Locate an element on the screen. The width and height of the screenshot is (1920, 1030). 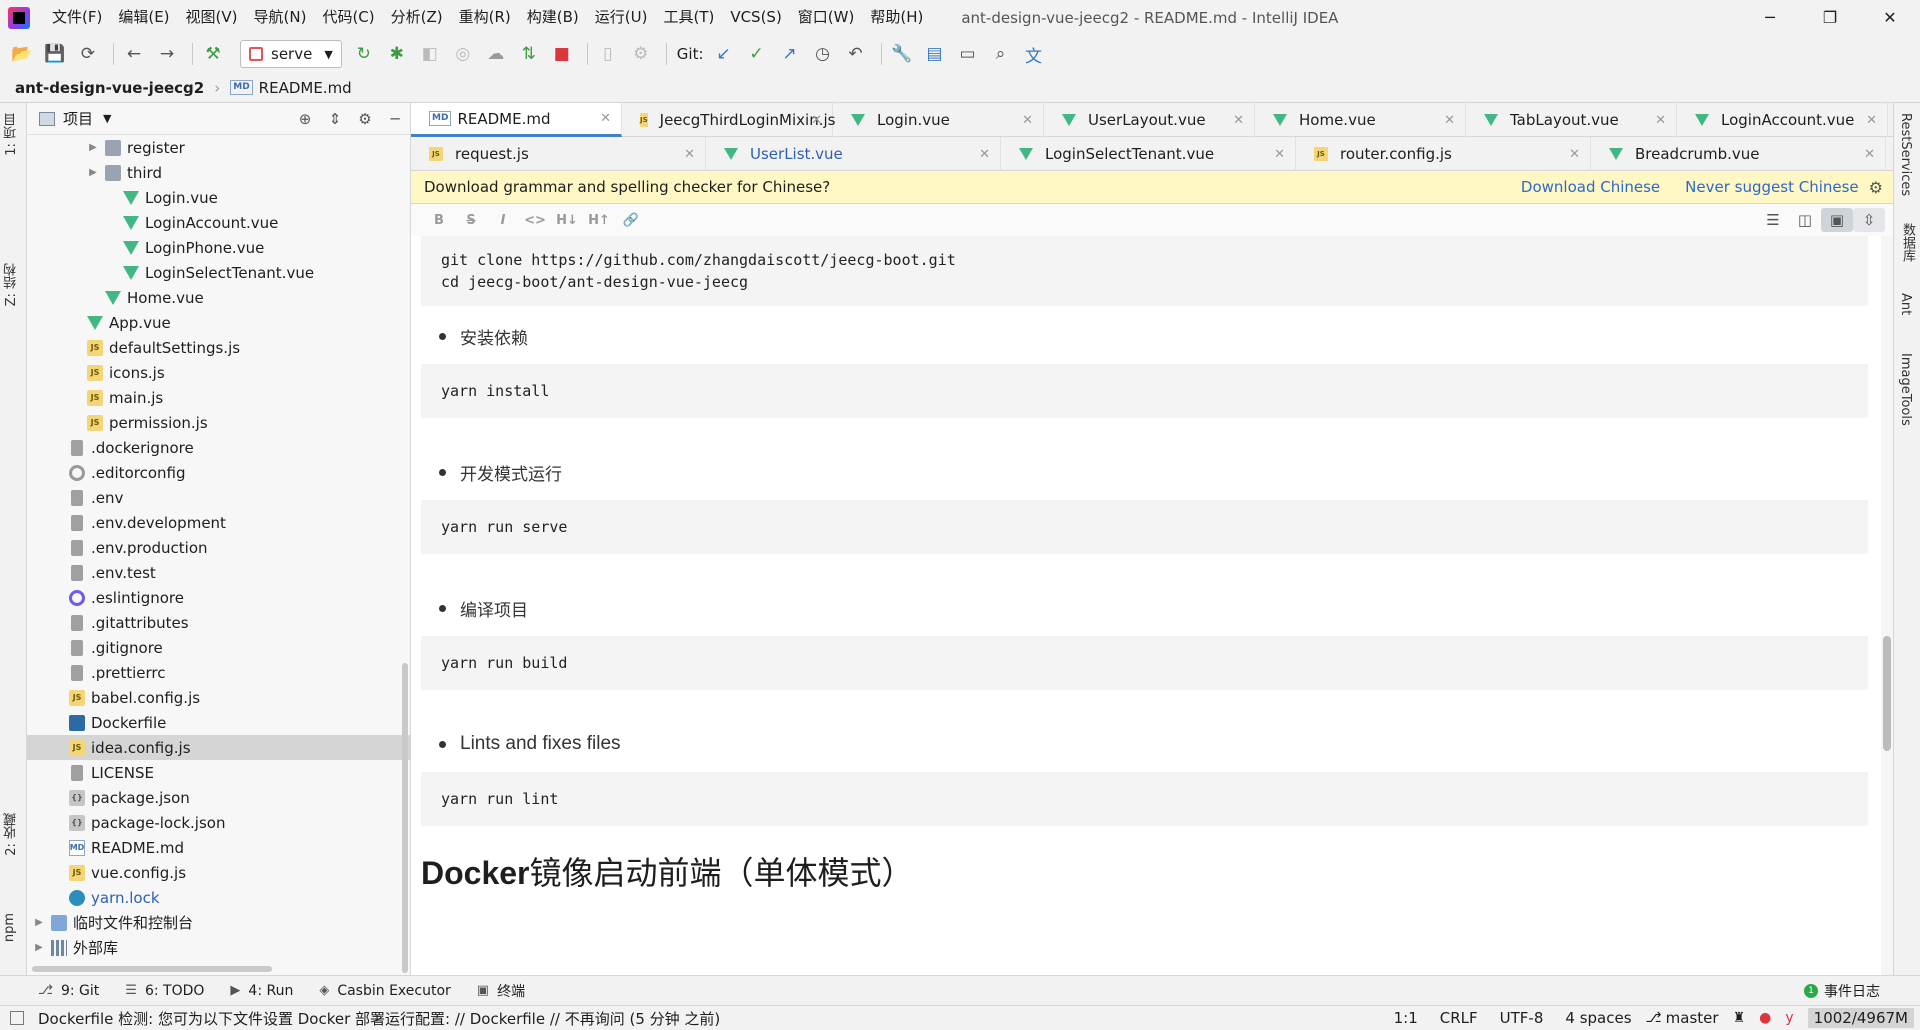
sync-icon: ⟳ is located at coordinates (88, 54).